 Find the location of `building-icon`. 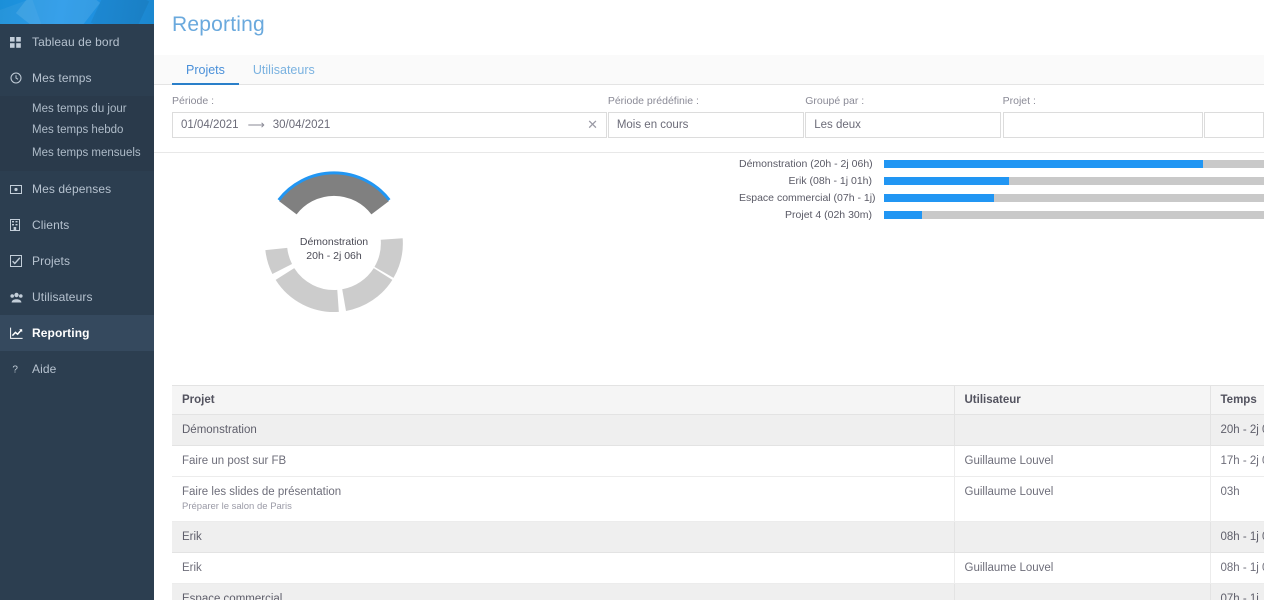

building-icon is located at coordinates (21, 225).